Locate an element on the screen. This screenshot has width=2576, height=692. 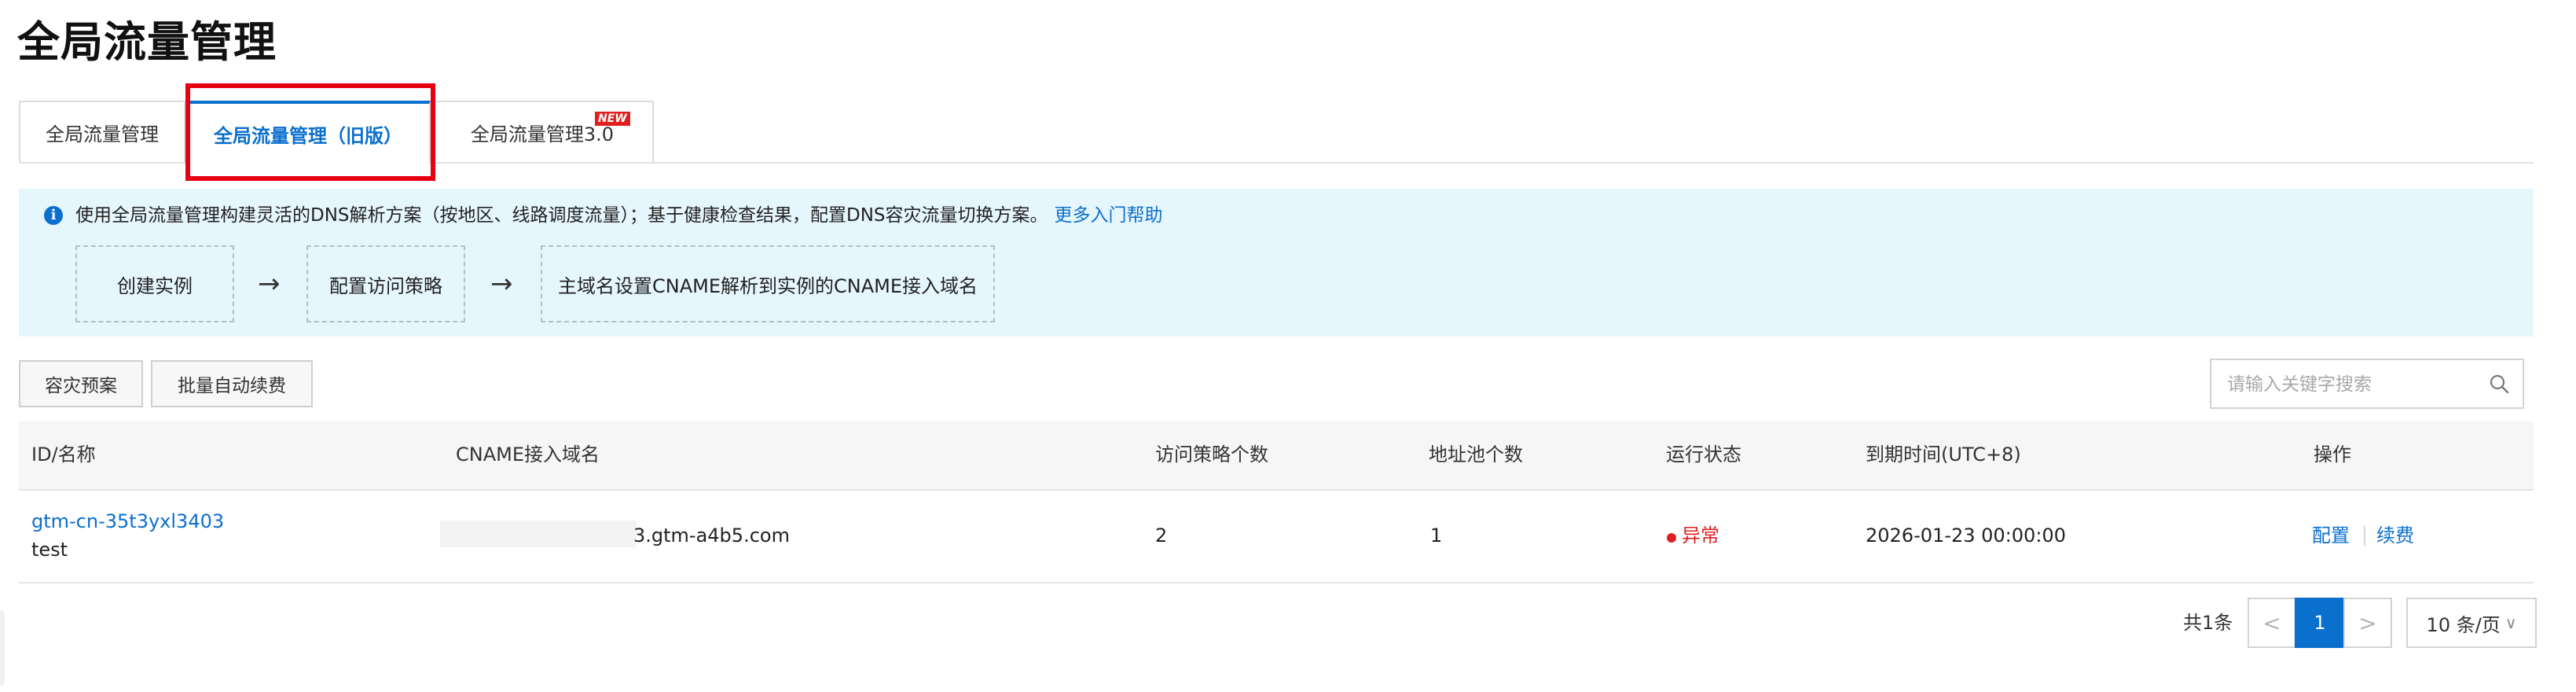
new-badge: NEW is located at coordinates (612, 119).